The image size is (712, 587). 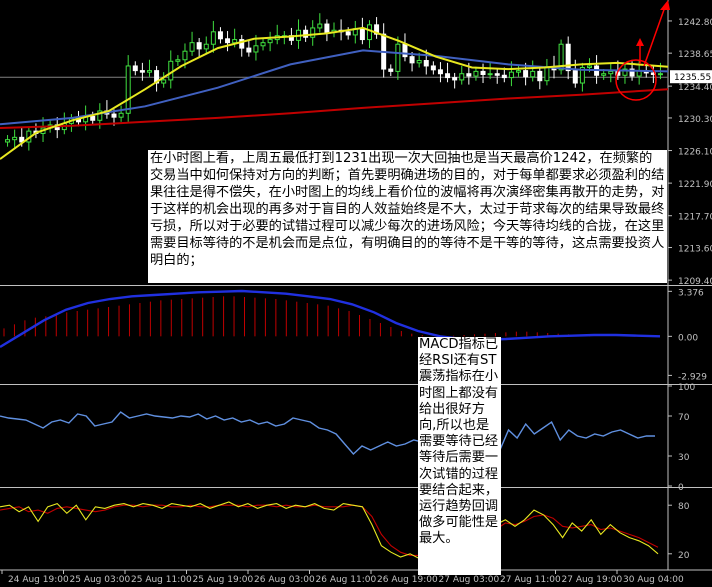 What do you see at coordinates (684, 507) in the screenshot?
I see `stochastic-axis-tick-label: 80` at bounding box center [684, 507].